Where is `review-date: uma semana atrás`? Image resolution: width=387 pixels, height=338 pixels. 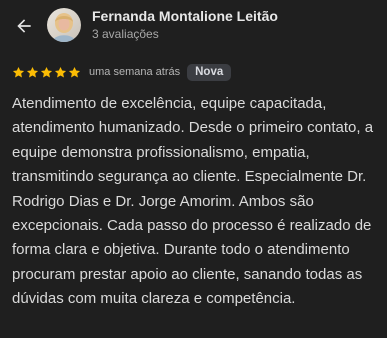
review-date: uma semana atrás is located at coordinates (135, 72).